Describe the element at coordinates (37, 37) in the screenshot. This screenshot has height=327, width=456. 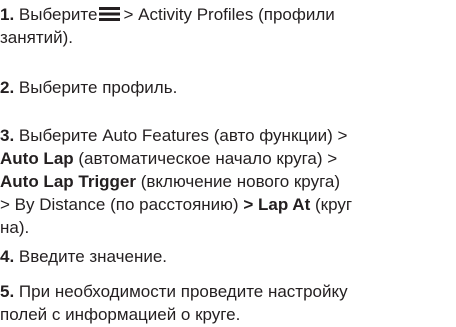
I see `step-1-line-2: занятий).` at that location.